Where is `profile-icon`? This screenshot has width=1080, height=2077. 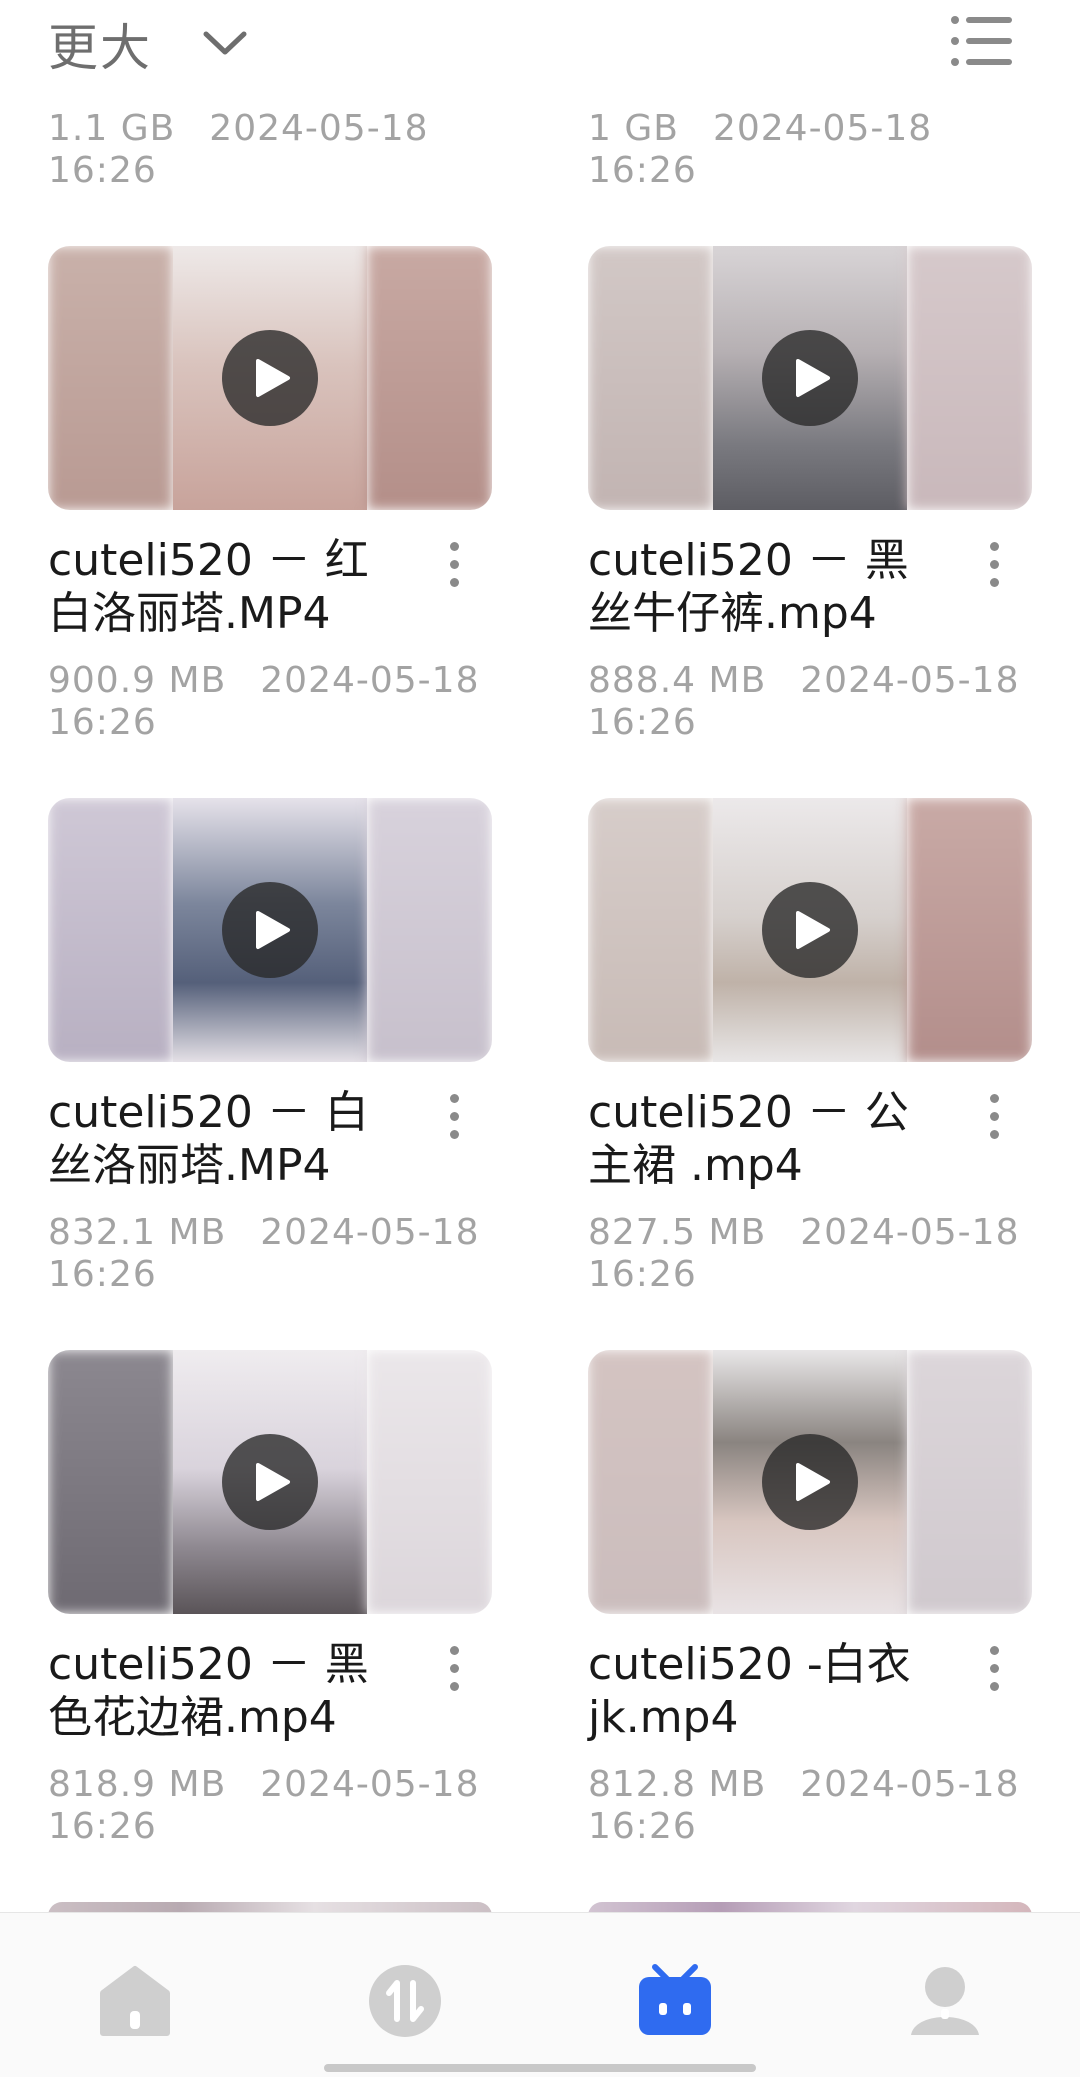 profile-icon is located at coordinates (945, 2001).